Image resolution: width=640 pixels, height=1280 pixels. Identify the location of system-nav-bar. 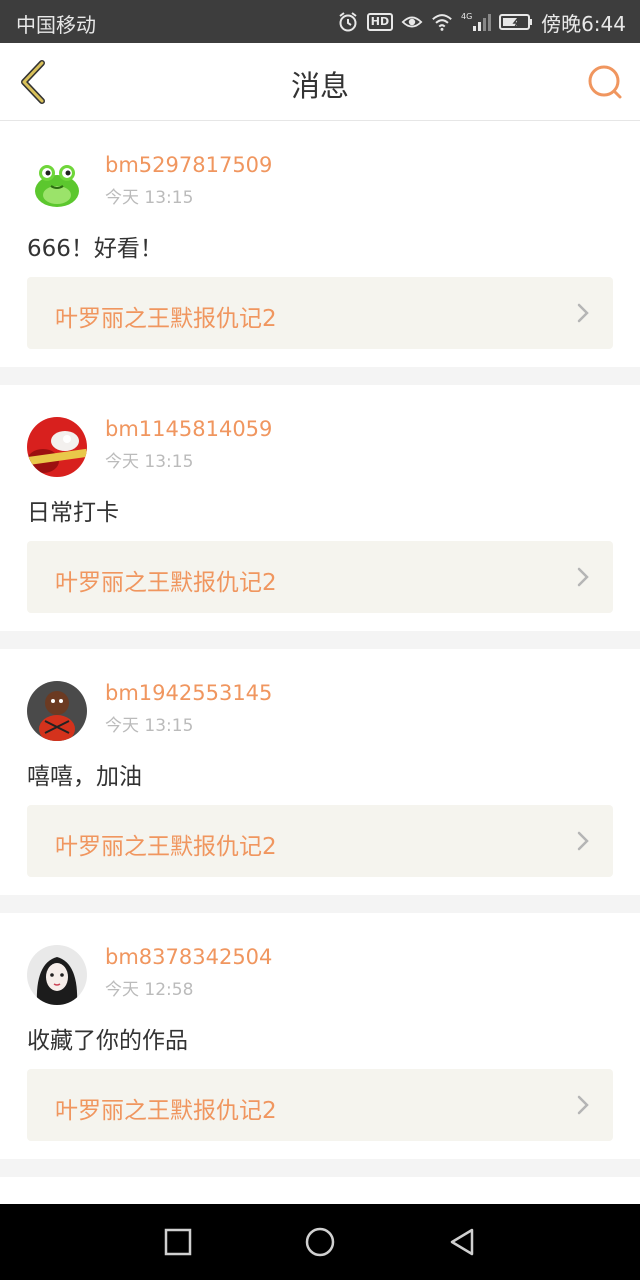
(320, 1242).